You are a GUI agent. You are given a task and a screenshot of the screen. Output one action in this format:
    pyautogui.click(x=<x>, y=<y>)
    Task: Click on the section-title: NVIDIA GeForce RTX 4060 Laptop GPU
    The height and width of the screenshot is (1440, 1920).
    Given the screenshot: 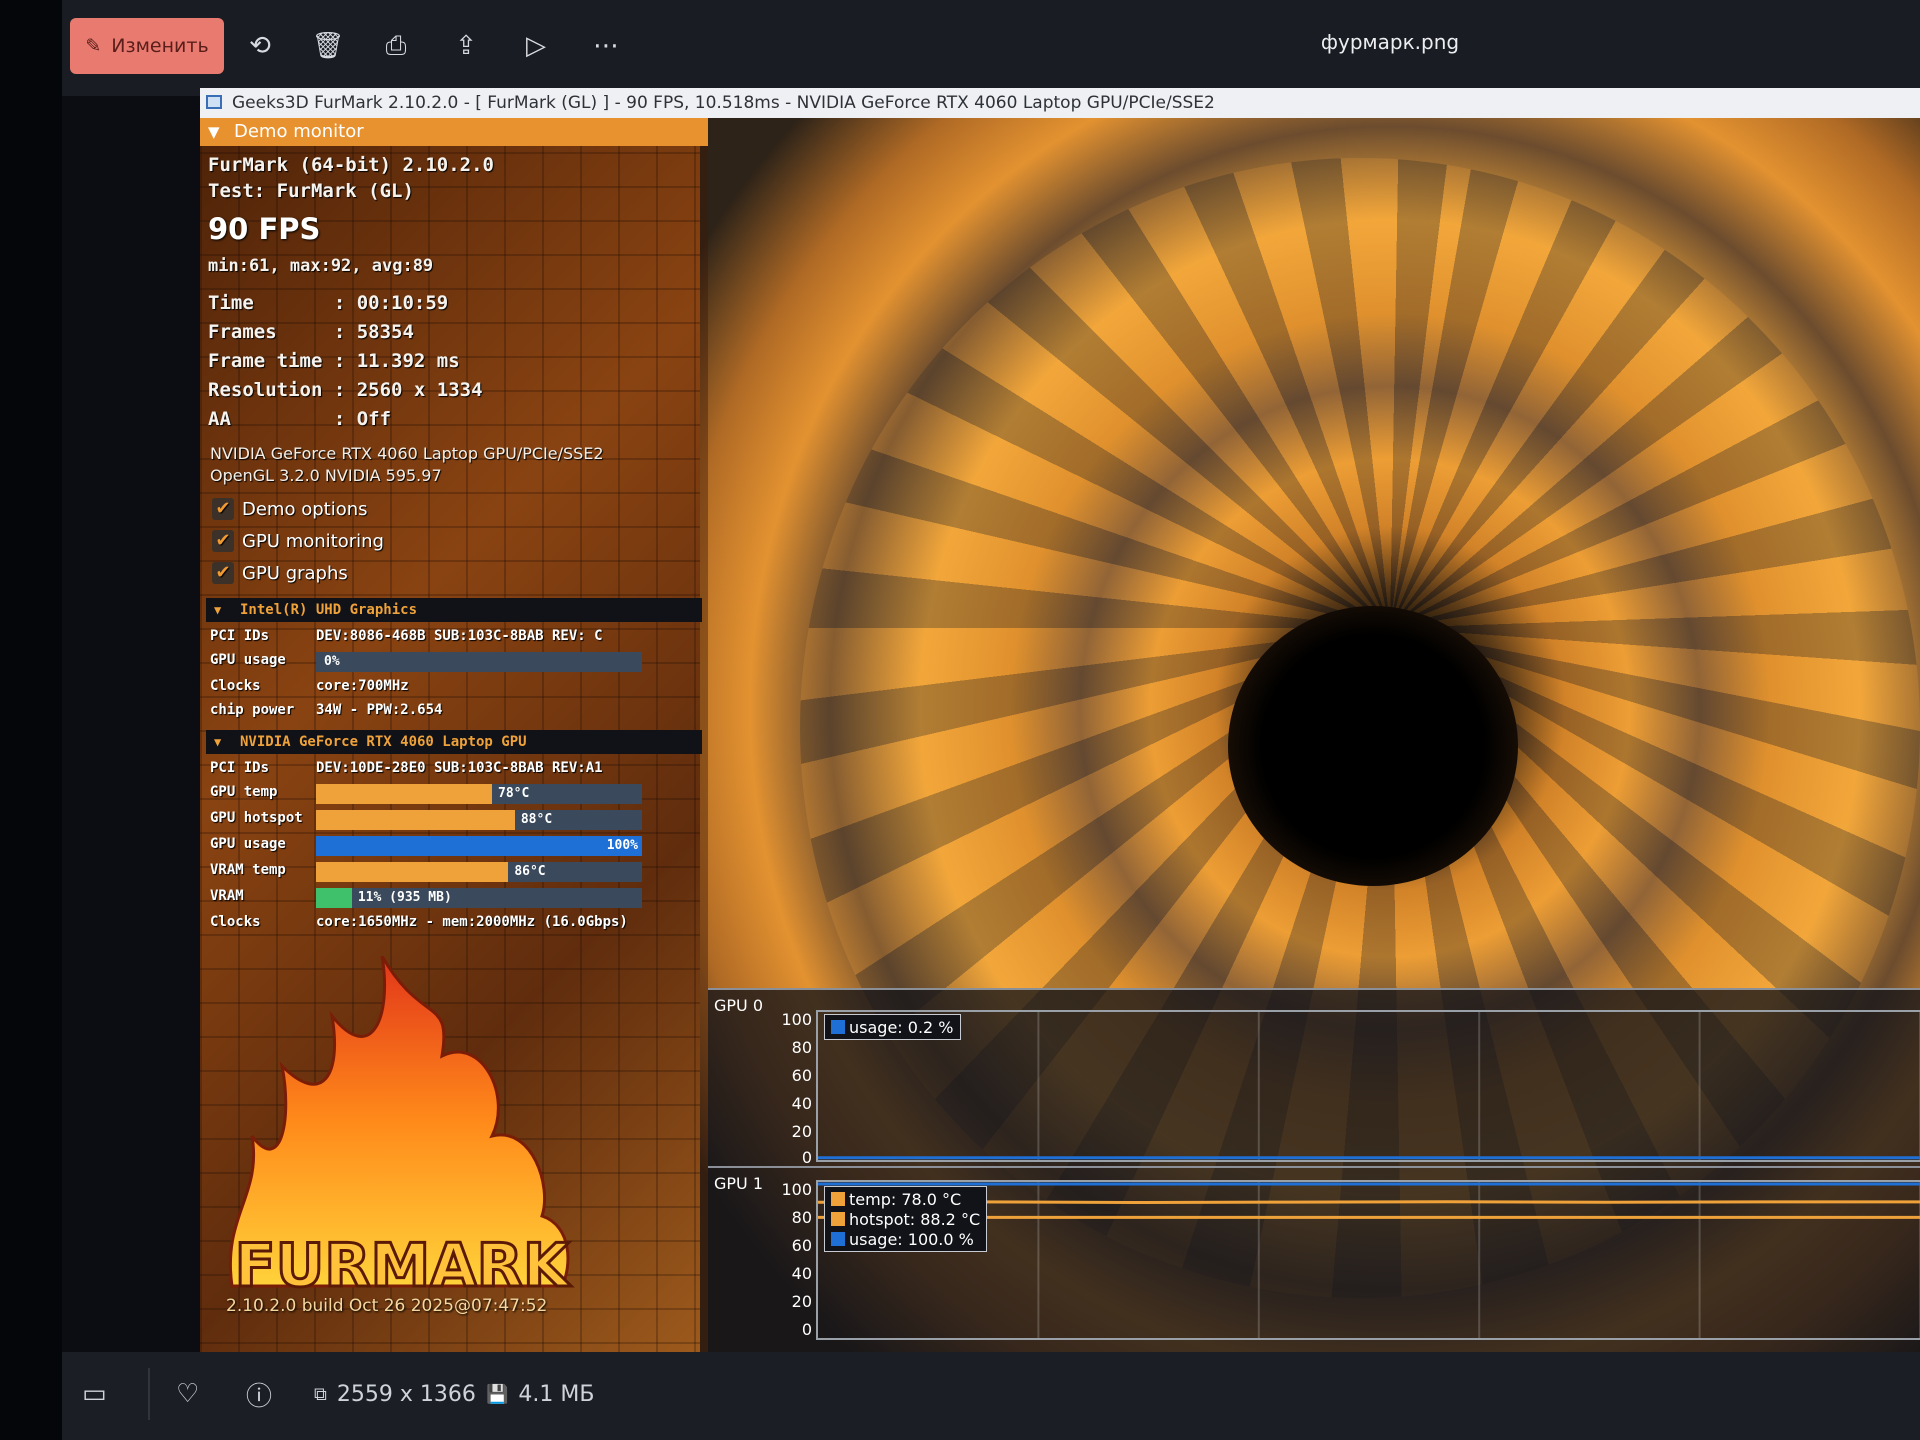 What is the action you would take?
    pyautogui.click(x=383, y=742)
    